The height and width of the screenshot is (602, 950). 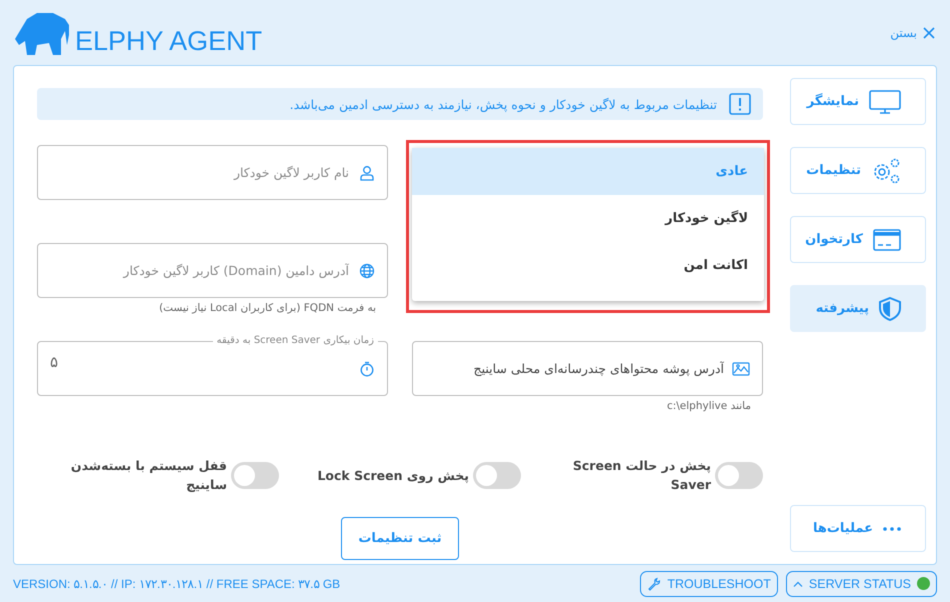 What do you see at coordinates (858, 308) in the screenshot?
I see `sidebar-tab: پیشرفته` at bounding box center [858, 308].